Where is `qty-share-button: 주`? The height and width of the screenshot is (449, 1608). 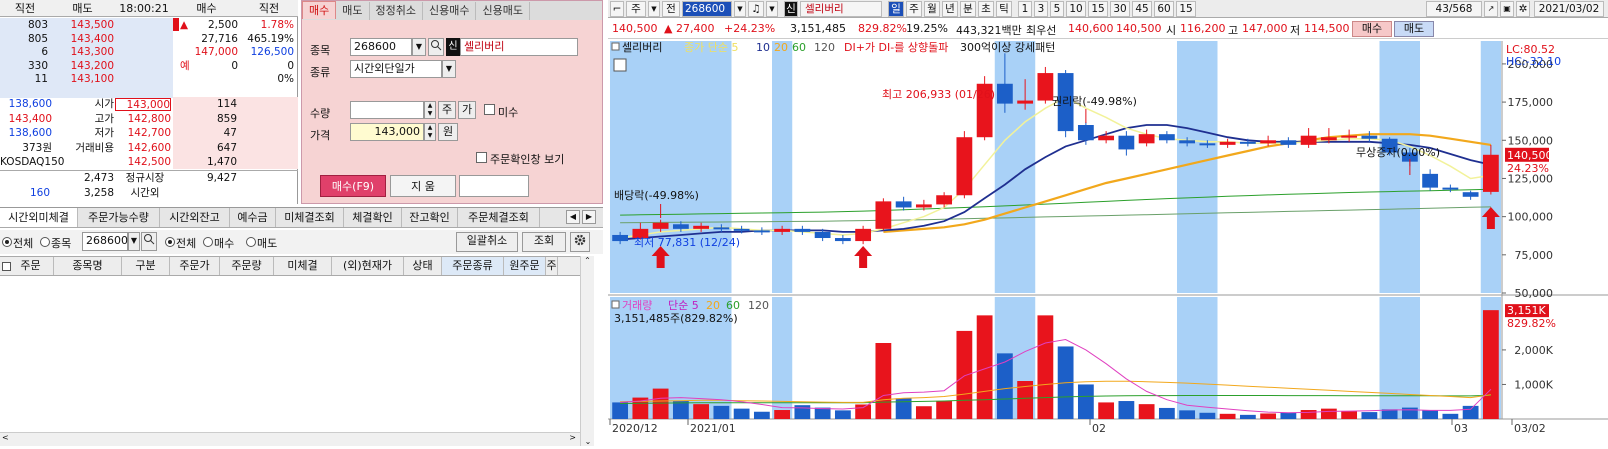 qty-share-button: 주 is located at coordinates (447, 110).